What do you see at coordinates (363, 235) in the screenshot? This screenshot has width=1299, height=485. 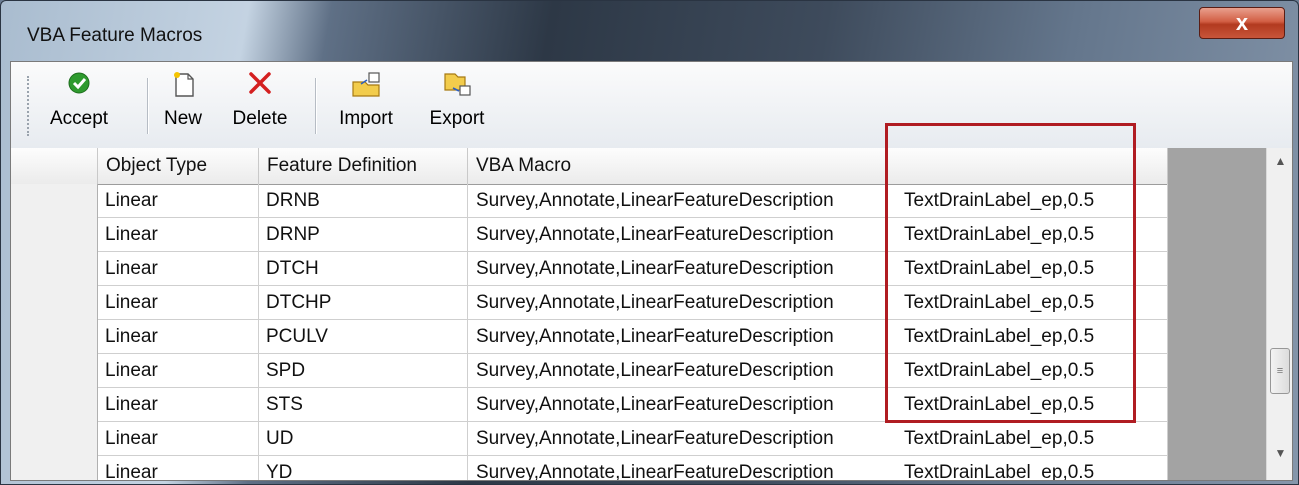 I see `cell-feature-definition: DRNP` at bounding box center [363, 235].